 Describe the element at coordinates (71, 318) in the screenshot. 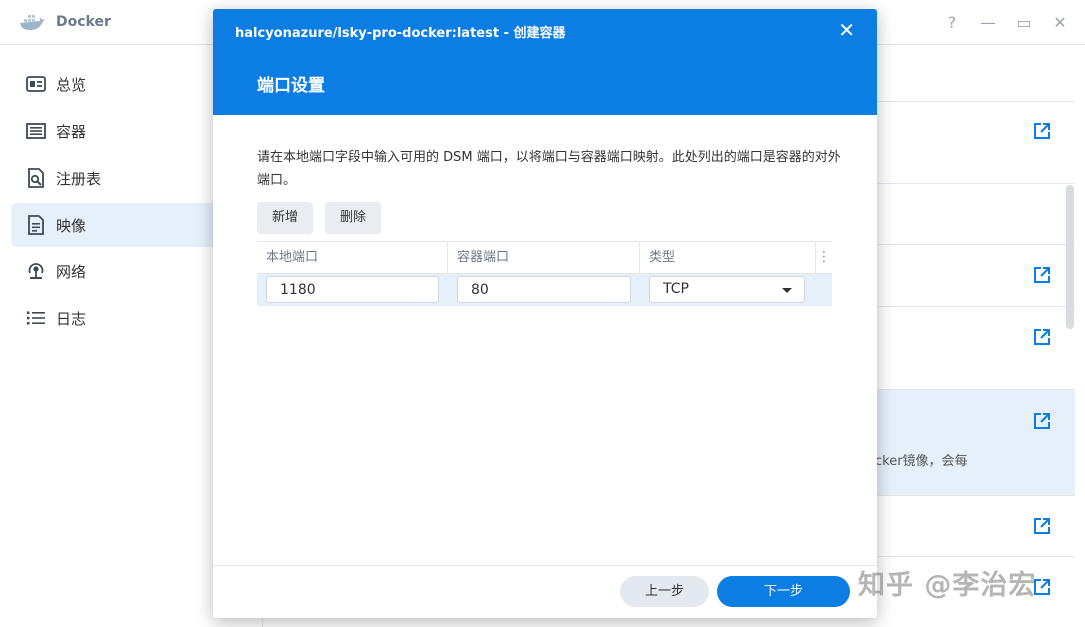

I see `sidebar-item-label: 日志` at that location.